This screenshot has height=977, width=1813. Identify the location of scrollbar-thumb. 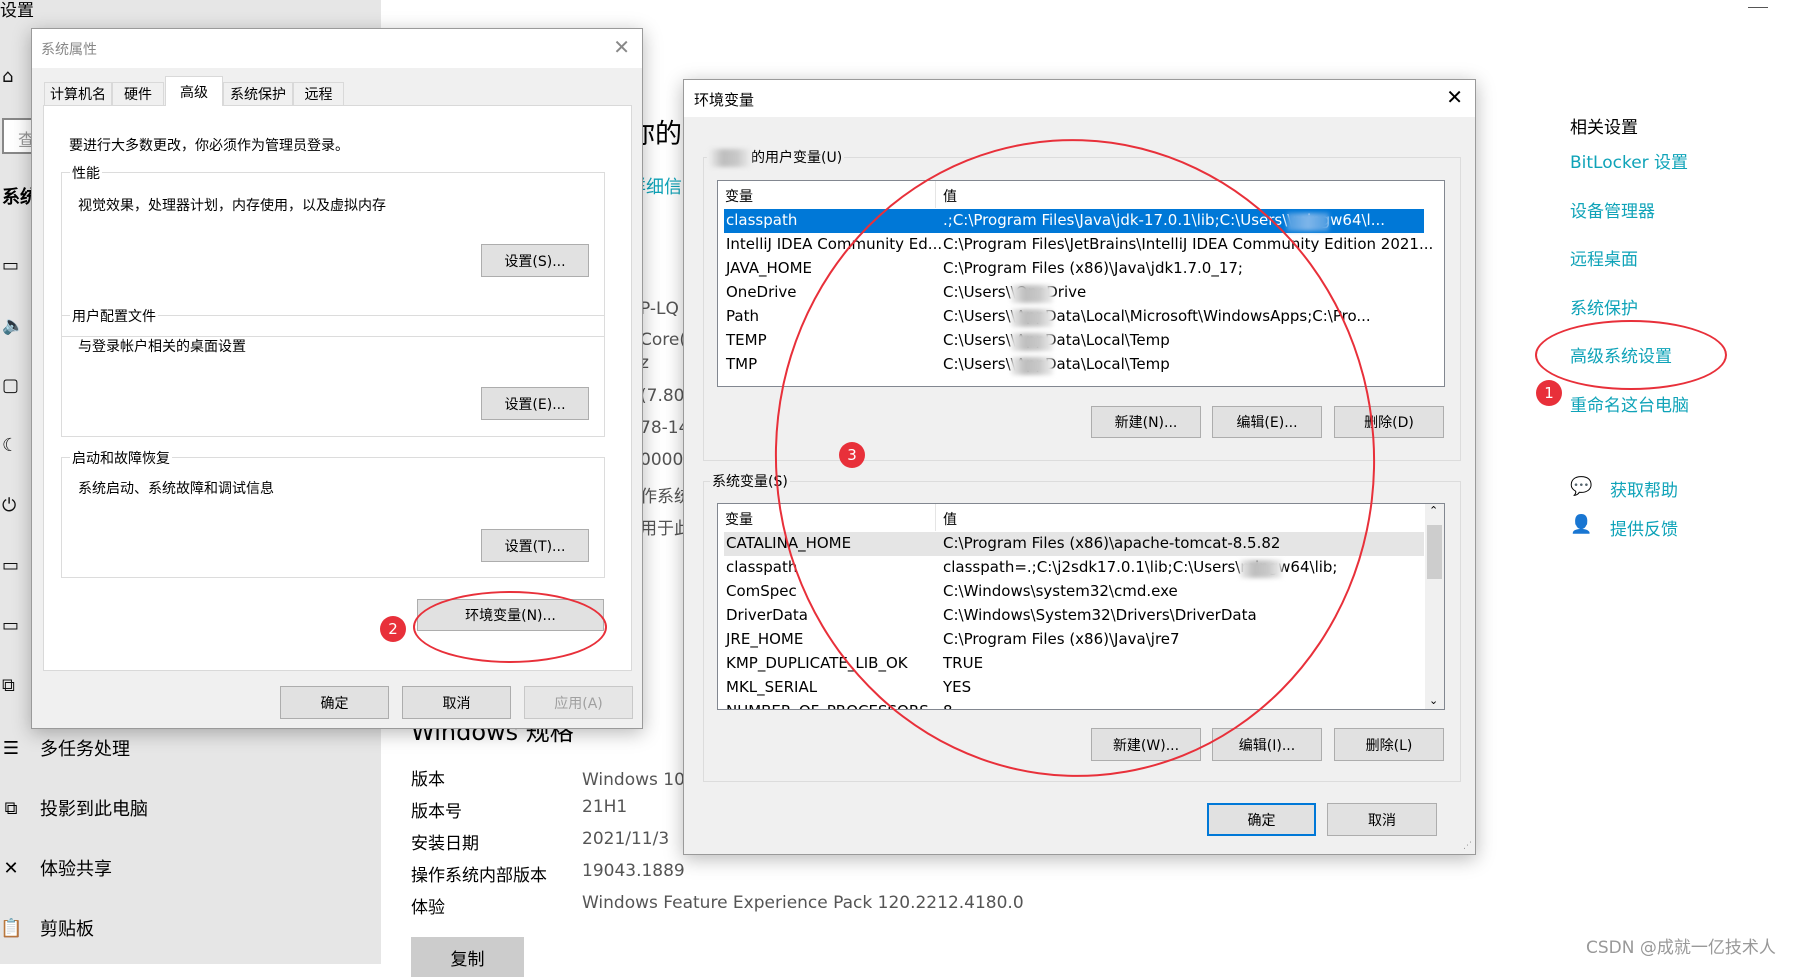
(1434, 552).